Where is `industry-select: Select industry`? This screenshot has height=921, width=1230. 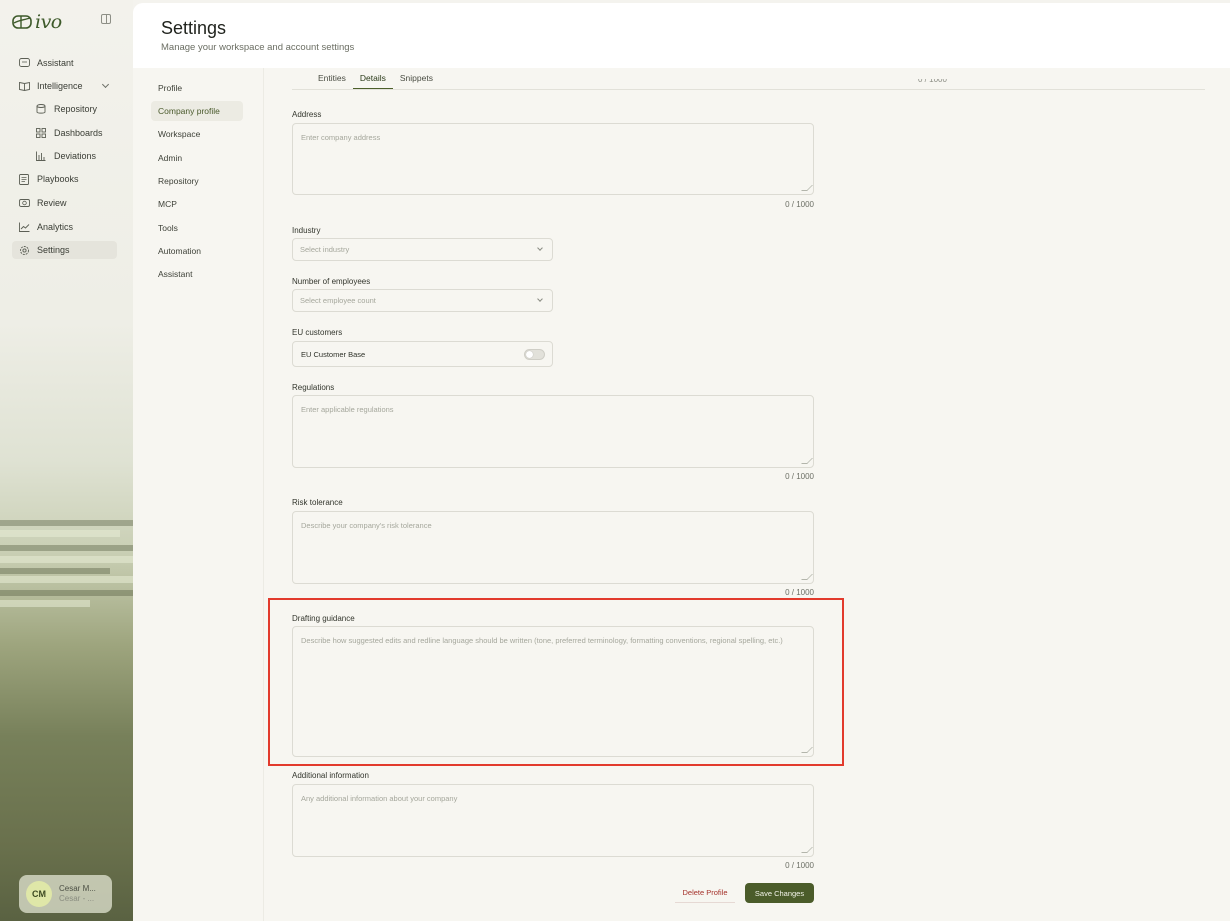
industry-select: Select industry is located at coordinates (422, 249).